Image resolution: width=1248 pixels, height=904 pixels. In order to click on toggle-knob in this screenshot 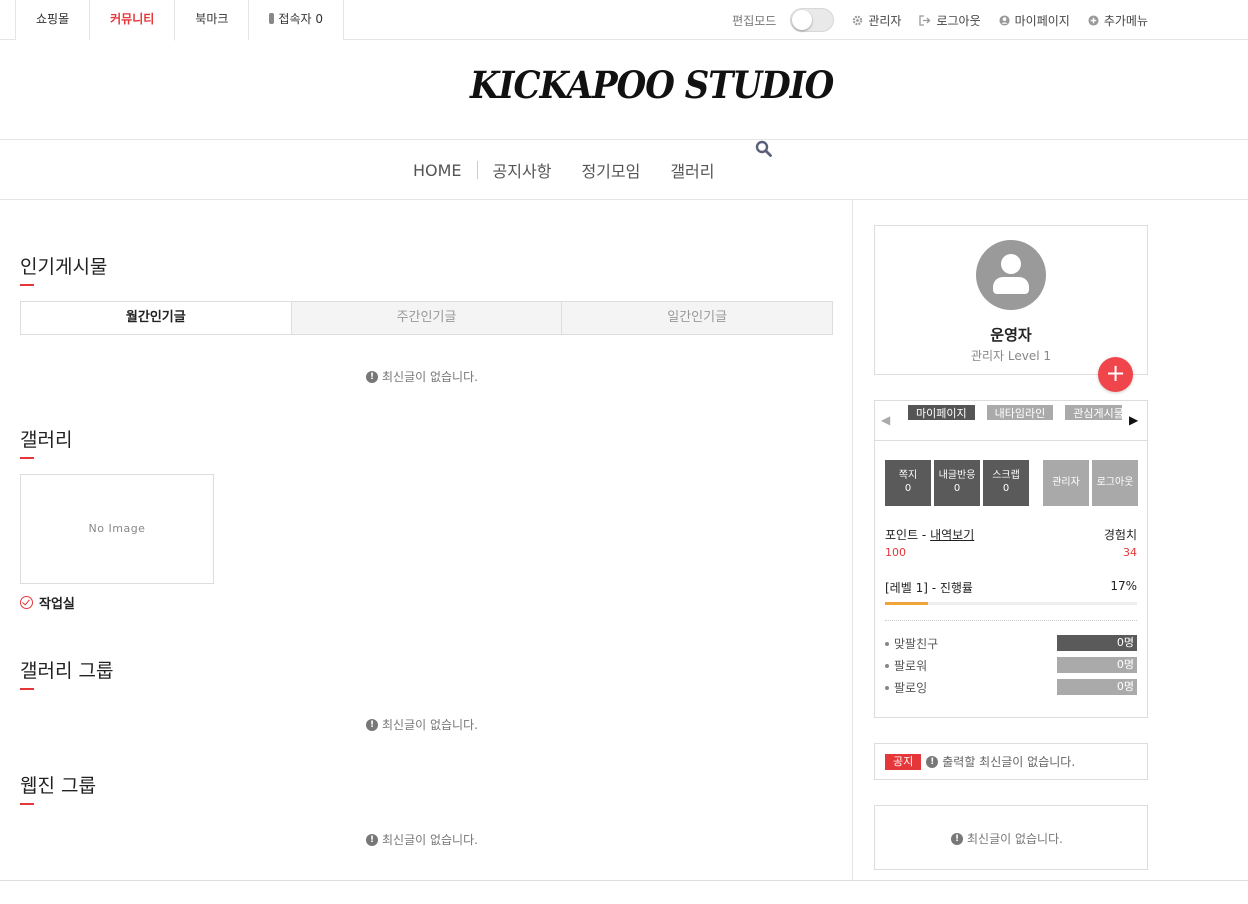, I will do `click(802, 20)`.